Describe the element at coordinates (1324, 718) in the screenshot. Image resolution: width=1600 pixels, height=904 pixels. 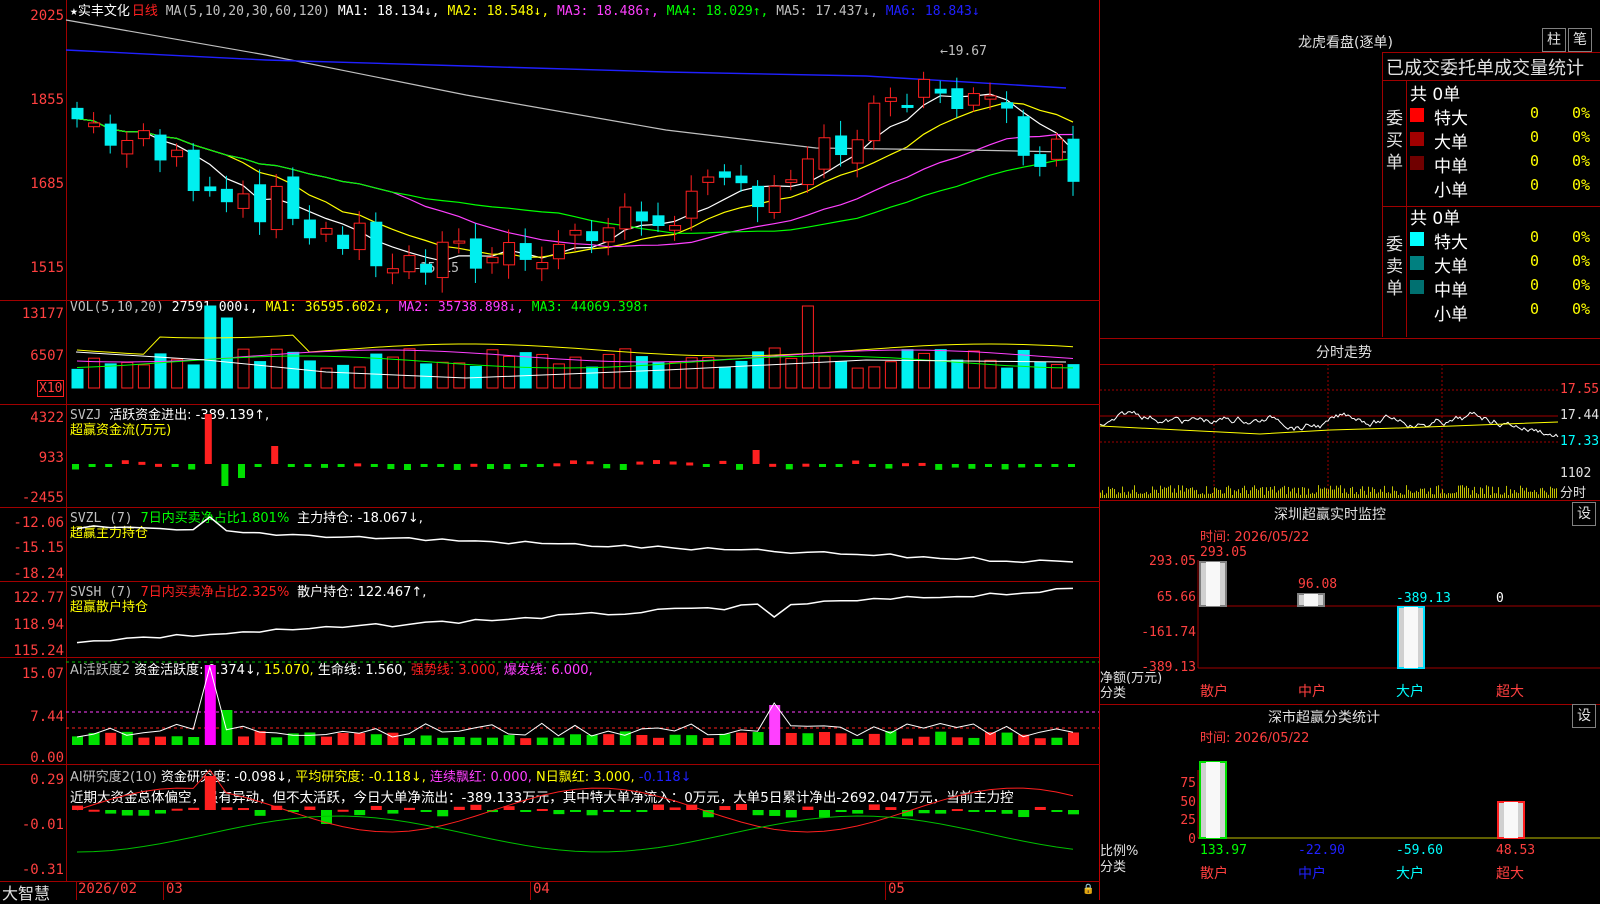
I see `sz-stat-title: 深市超赢分类统计` at that location.